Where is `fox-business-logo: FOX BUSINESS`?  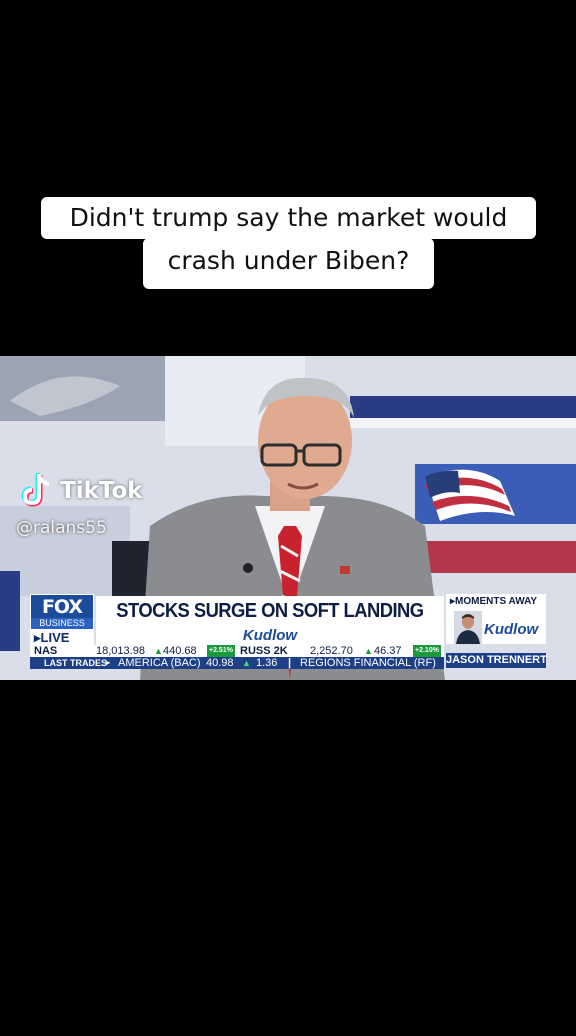
fox-business-logo: FOX BUSINESS is located at coordinates (62, 612).